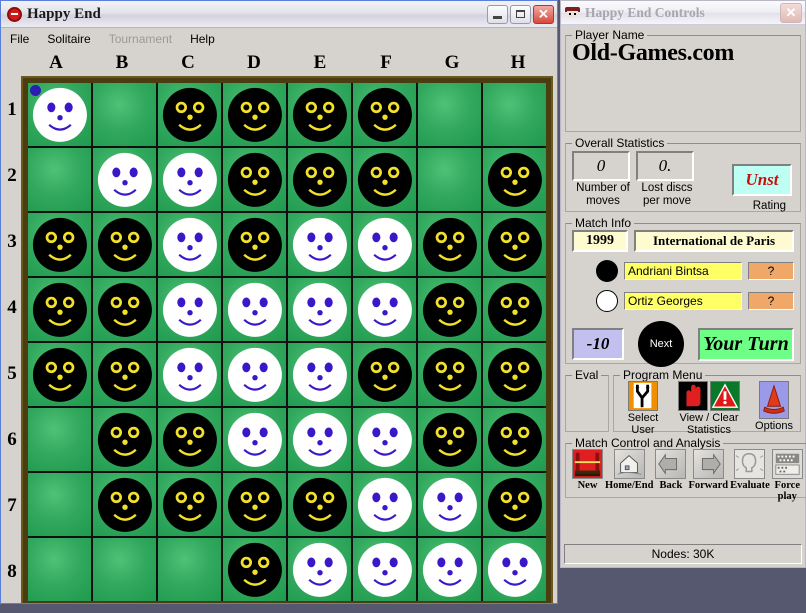 This screenshot has height=613, width=806. What do you see at coordinates (59, 439) in the screenshot?
I see `board-cell-A6` at bounding box center [59, 439].